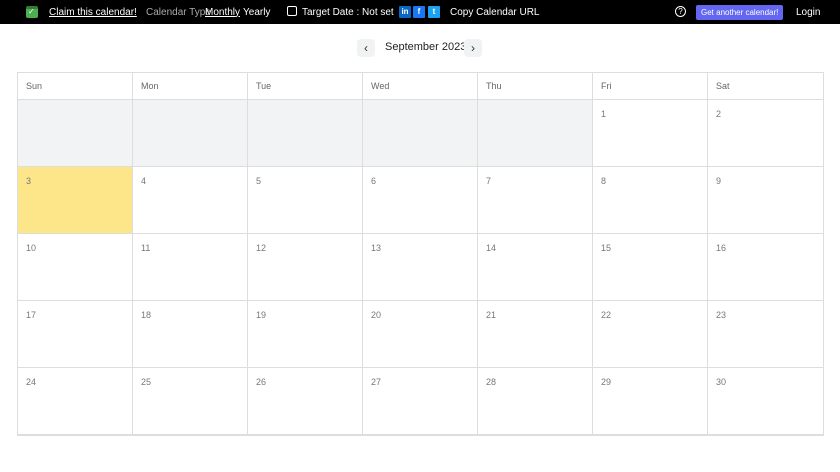 The width and height of the screenshot is (840, 472). Describe the element at coordinates (535, 267) in the screenshot. I see `day-cell: 14` at that location.